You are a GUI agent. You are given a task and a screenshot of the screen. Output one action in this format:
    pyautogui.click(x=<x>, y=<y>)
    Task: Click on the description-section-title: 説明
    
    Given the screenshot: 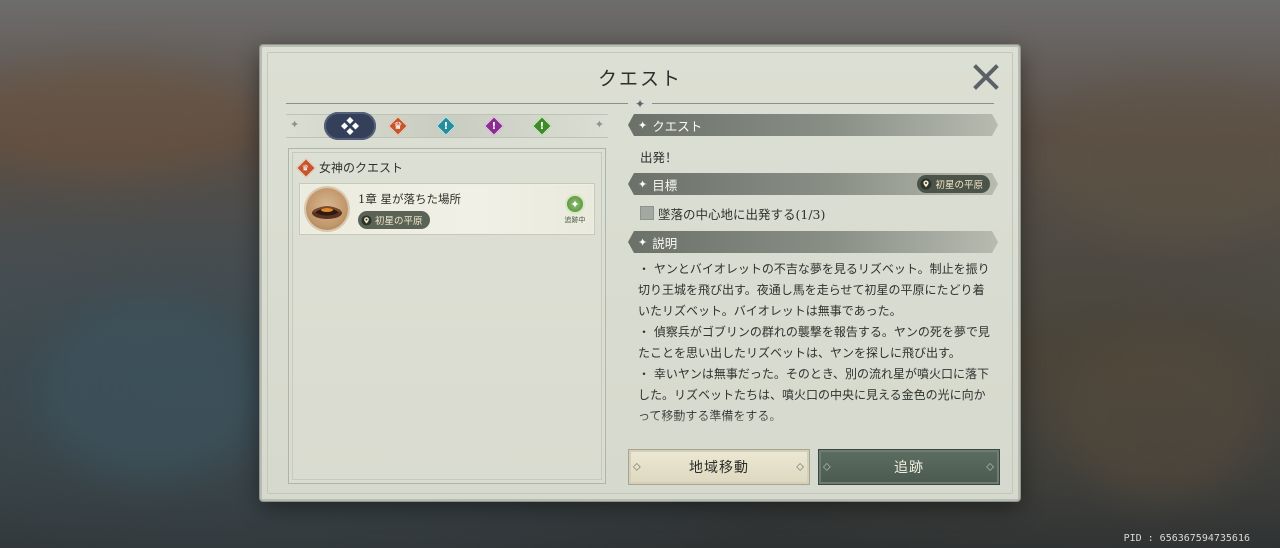 What is the action you would take?
    pyautogui.click(x=665, y=243)
    